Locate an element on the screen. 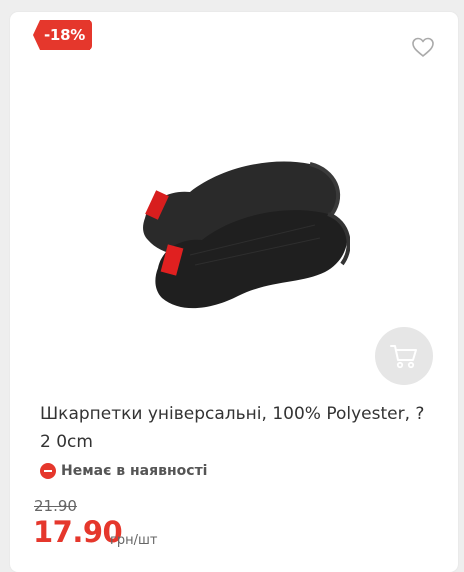 This screenshot has width=464, height=572. heart-outline-icon is located at coordinates (423, 47).